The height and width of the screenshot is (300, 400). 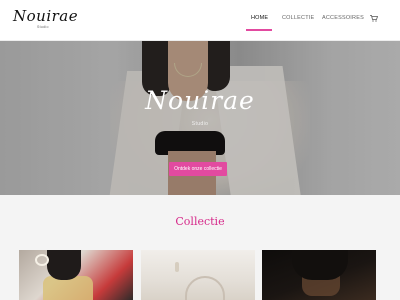 What do you see at coordinates (259, 18) in the screenshot?
I see `nav-item-home: HOME` at bounding box center [259, 18].